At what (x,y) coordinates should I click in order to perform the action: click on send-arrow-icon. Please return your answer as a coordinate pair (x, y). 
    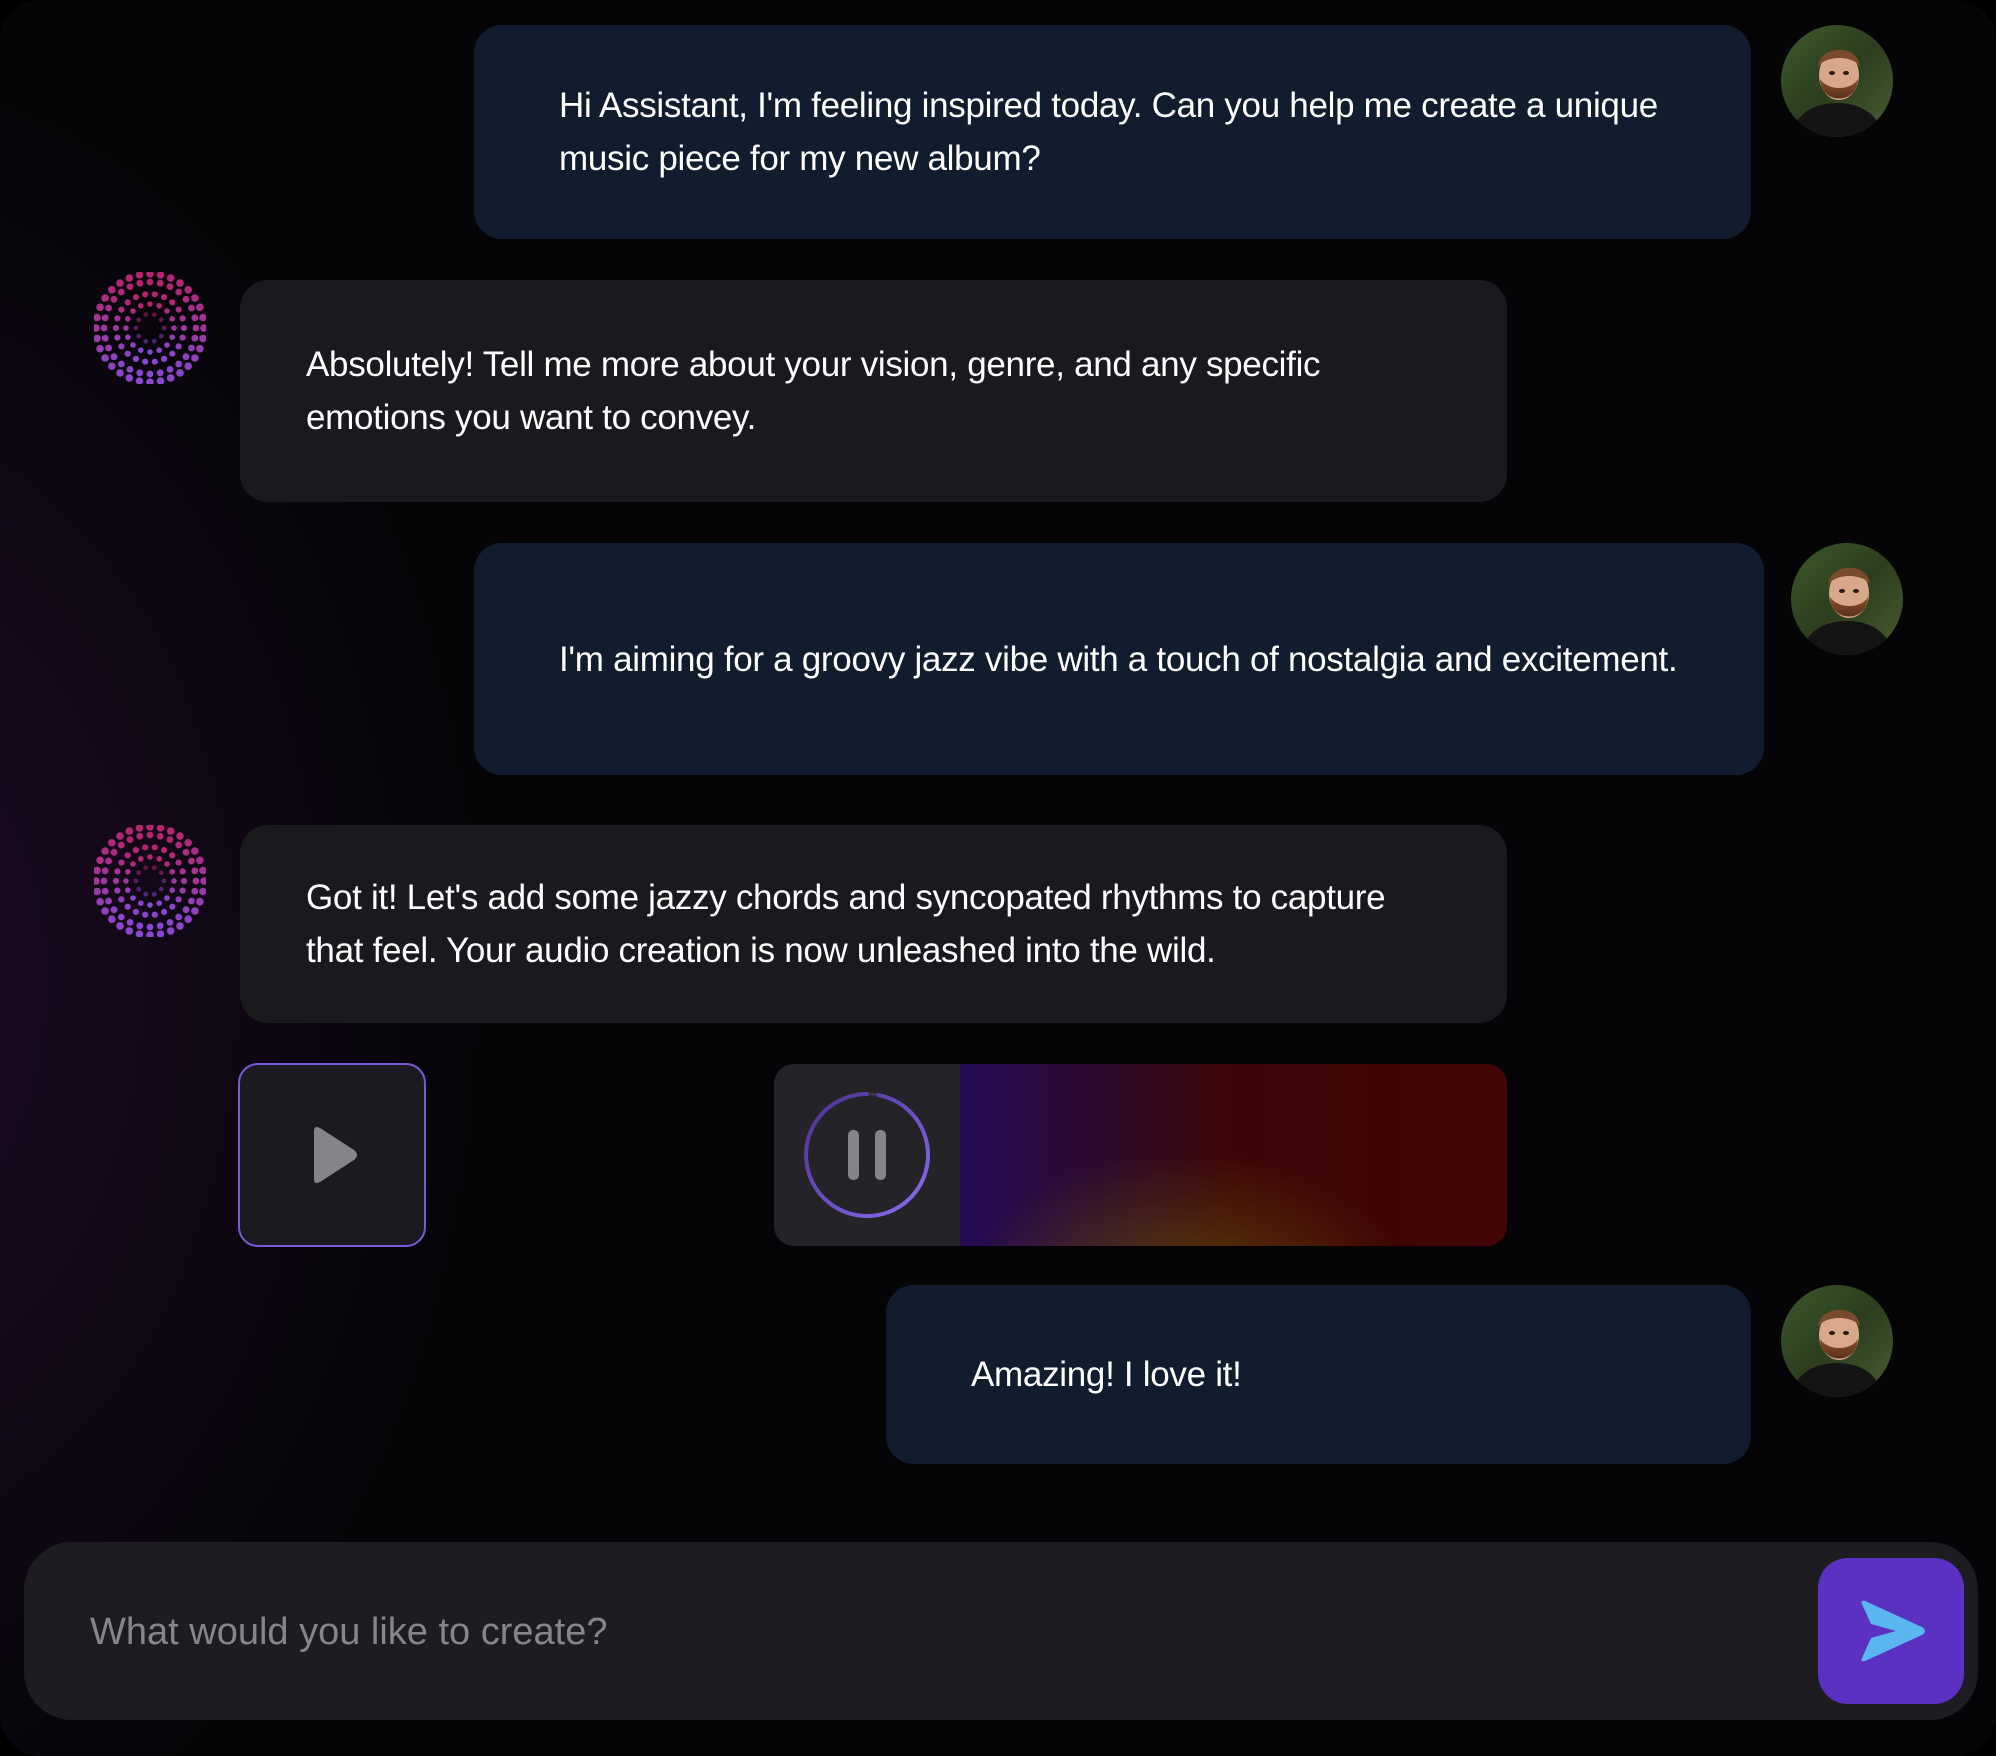
    Looking at the image, I should click on (1893, 1631).